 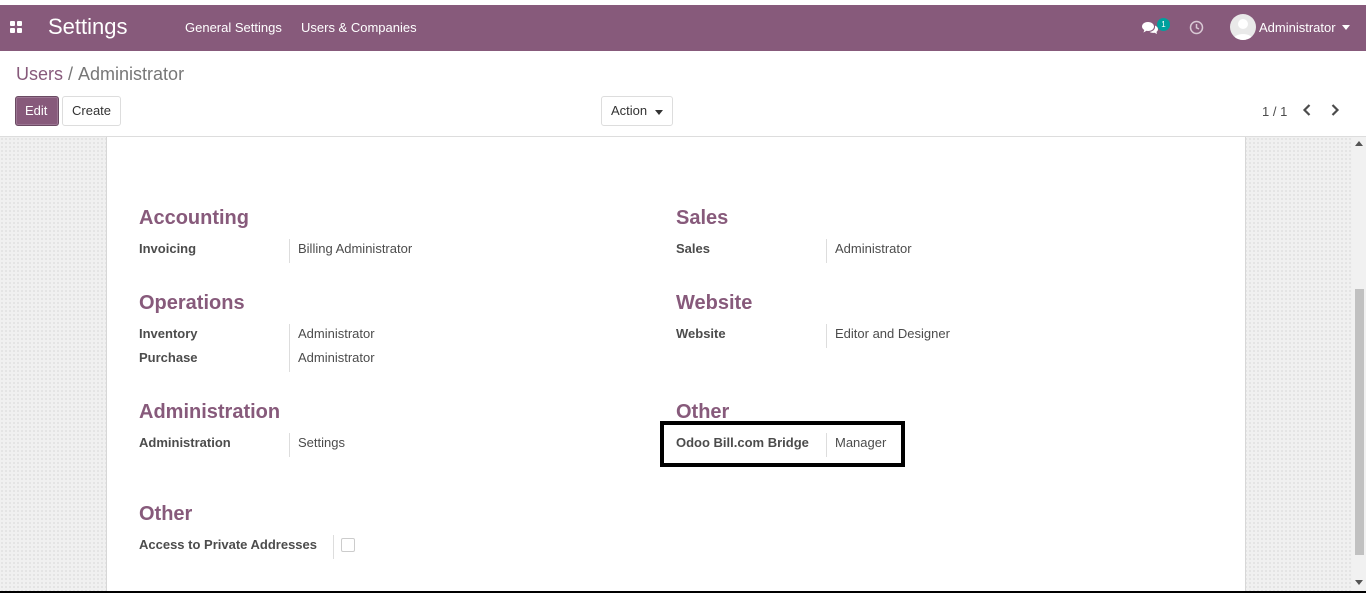 What do you see at coordinates (1359, 582) in the screenshot?
I see `scroll-down-arrow-icon` at bounding box center [1359, 582].